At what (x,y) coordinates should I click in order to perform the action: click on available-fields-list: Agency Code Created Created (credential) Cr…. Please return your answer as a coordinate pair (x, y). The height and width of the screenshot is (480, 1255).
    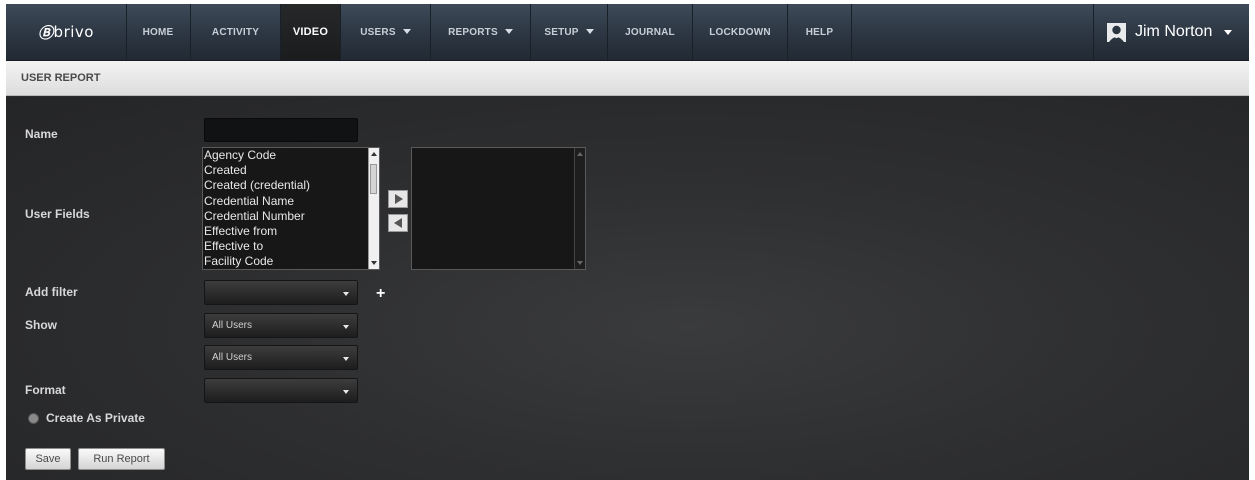
    Looking at the image, I should click on (291, 208).